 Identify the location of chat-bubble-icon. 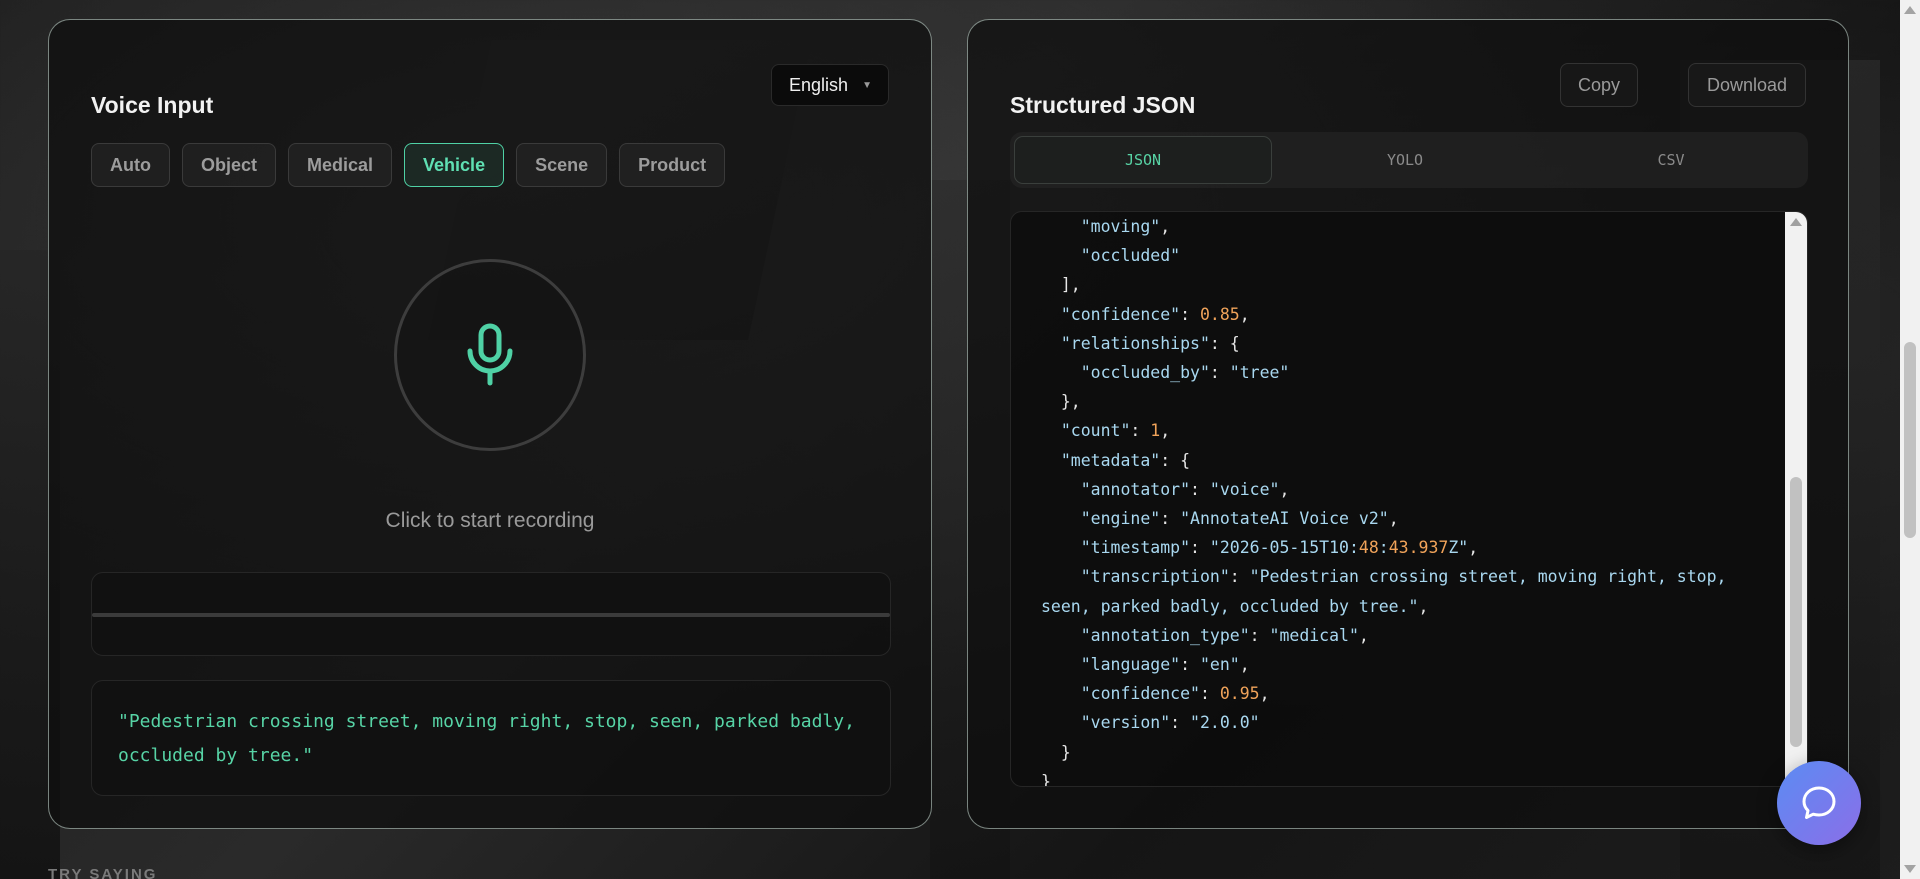
(1819, 802).